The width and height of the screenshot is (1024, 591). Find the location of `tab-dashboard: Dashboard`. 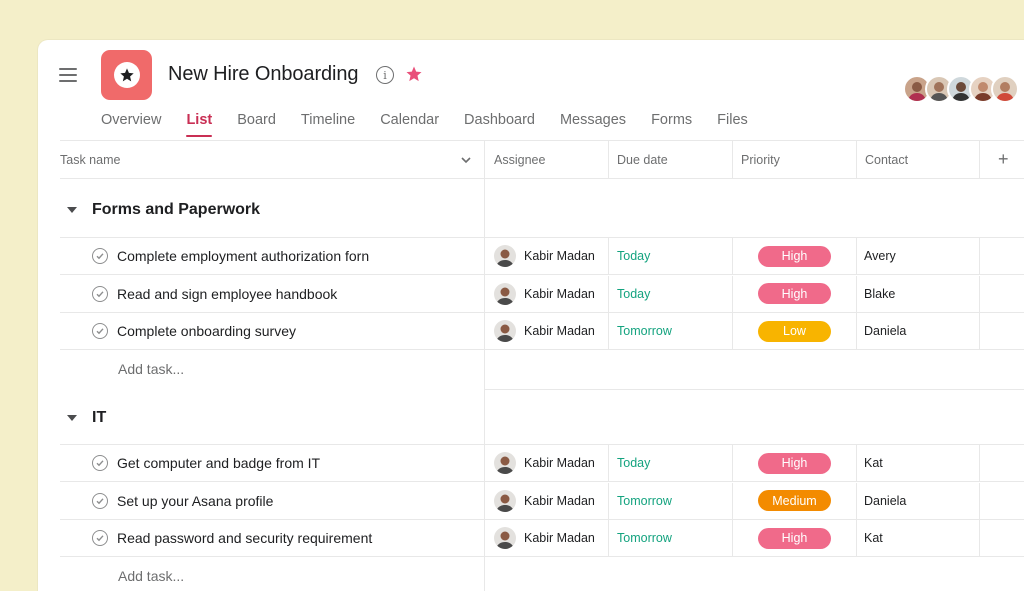

tab-dashboard: Dashboard is located at coordinates (499, 124).